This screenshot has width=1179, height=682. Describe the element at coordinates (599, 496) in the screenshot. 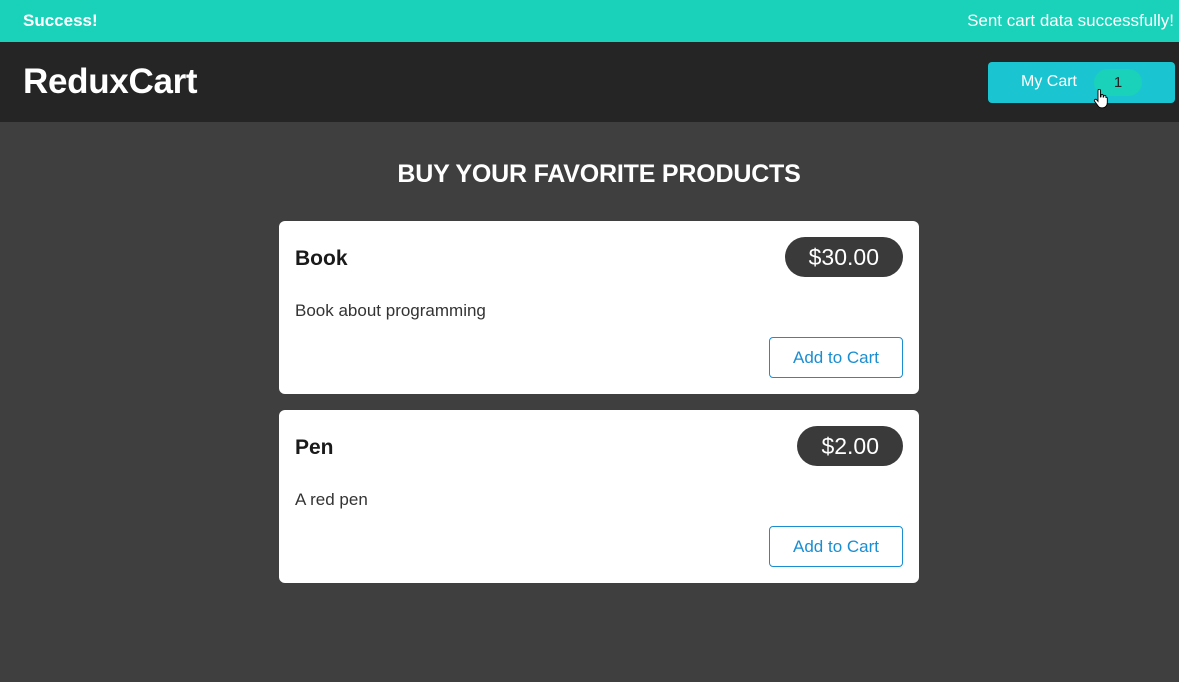

I see `product-card-pen: Pen $2.00 A red pen Add to Cart` at that location.